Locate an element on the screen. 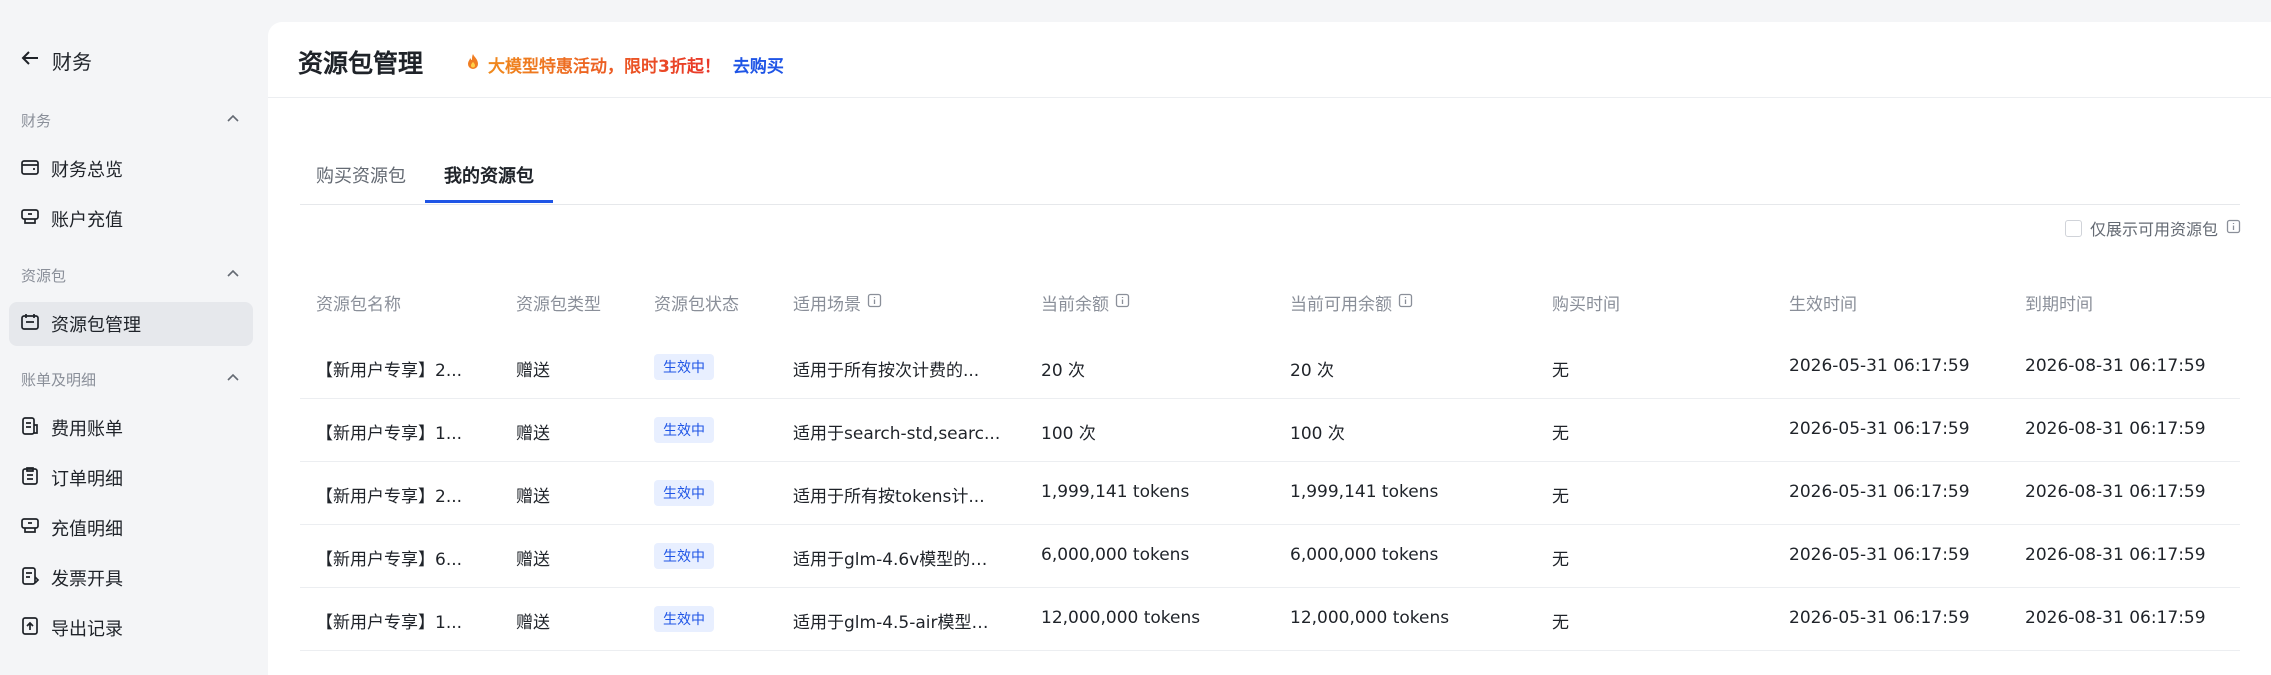  cell-available: 20 次 is located at coordinates (1312, 371).